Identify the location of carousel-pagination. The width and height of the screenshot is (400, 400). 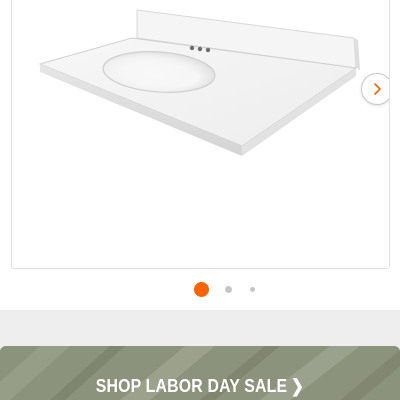
(200, 290).